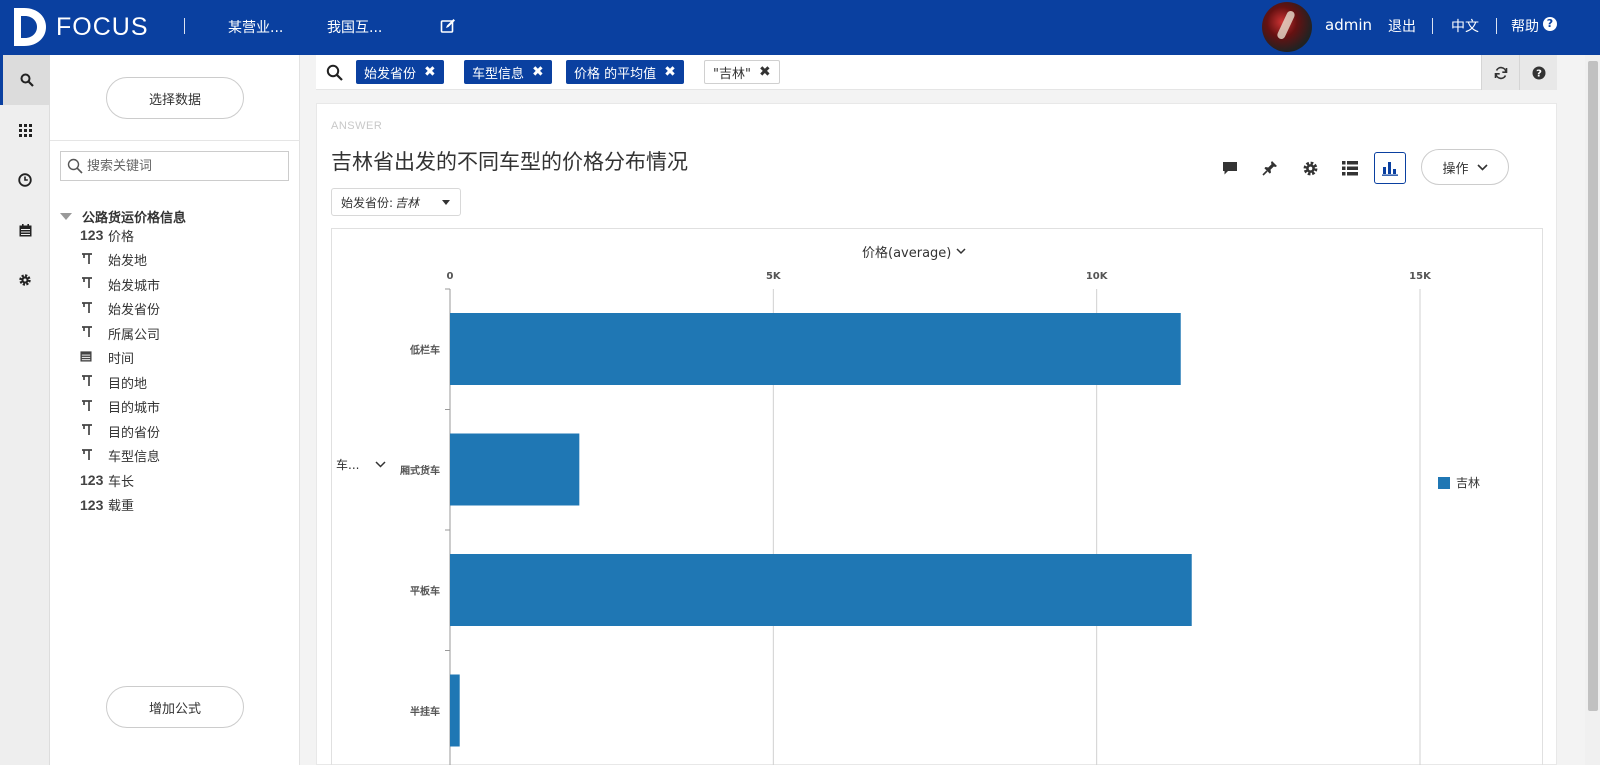 The height and width of the screenshot is (765, 1600). What do you see at coordinates (390, 74) in the screenshot?
I see `chip-label: 始发省份` at bounding box center [390, 74].